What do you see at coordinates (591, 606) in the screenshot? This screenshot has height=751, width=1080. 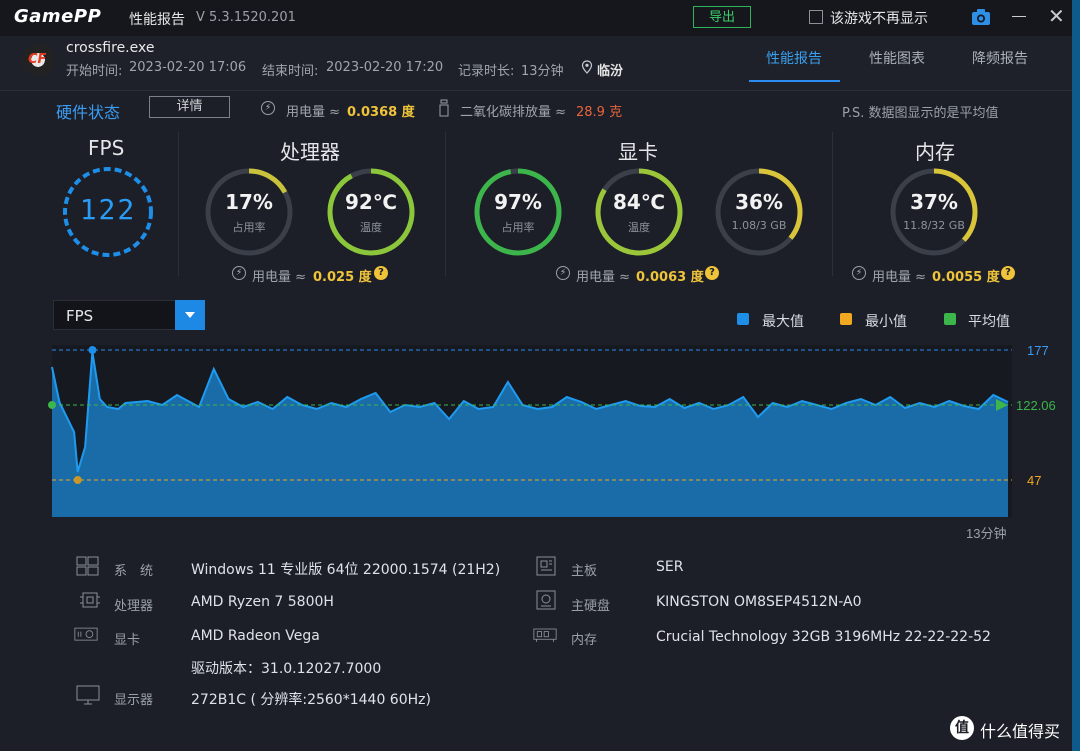 I see `disk-label: 主硬盘` at bounding box center [591, 606].